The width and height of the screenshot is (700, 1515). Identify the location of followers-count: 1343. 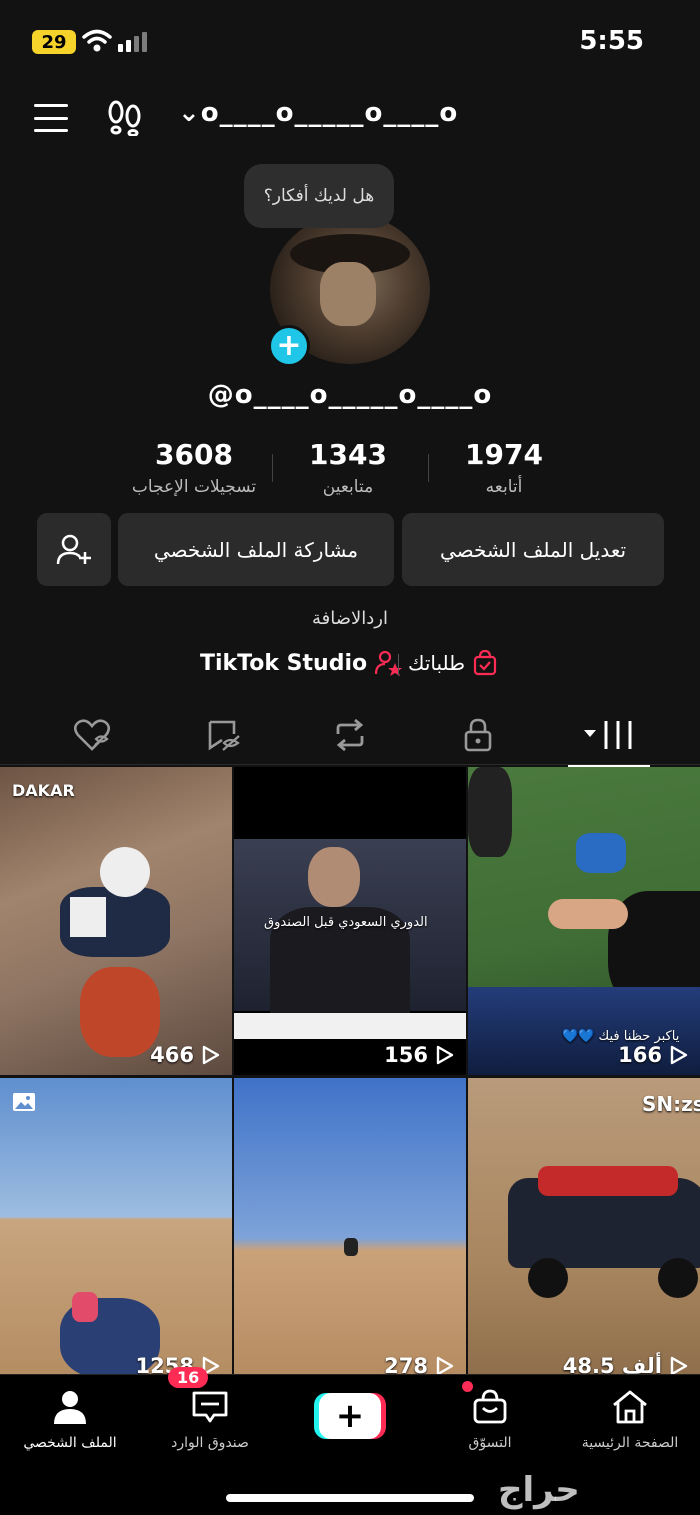
(348, 454).